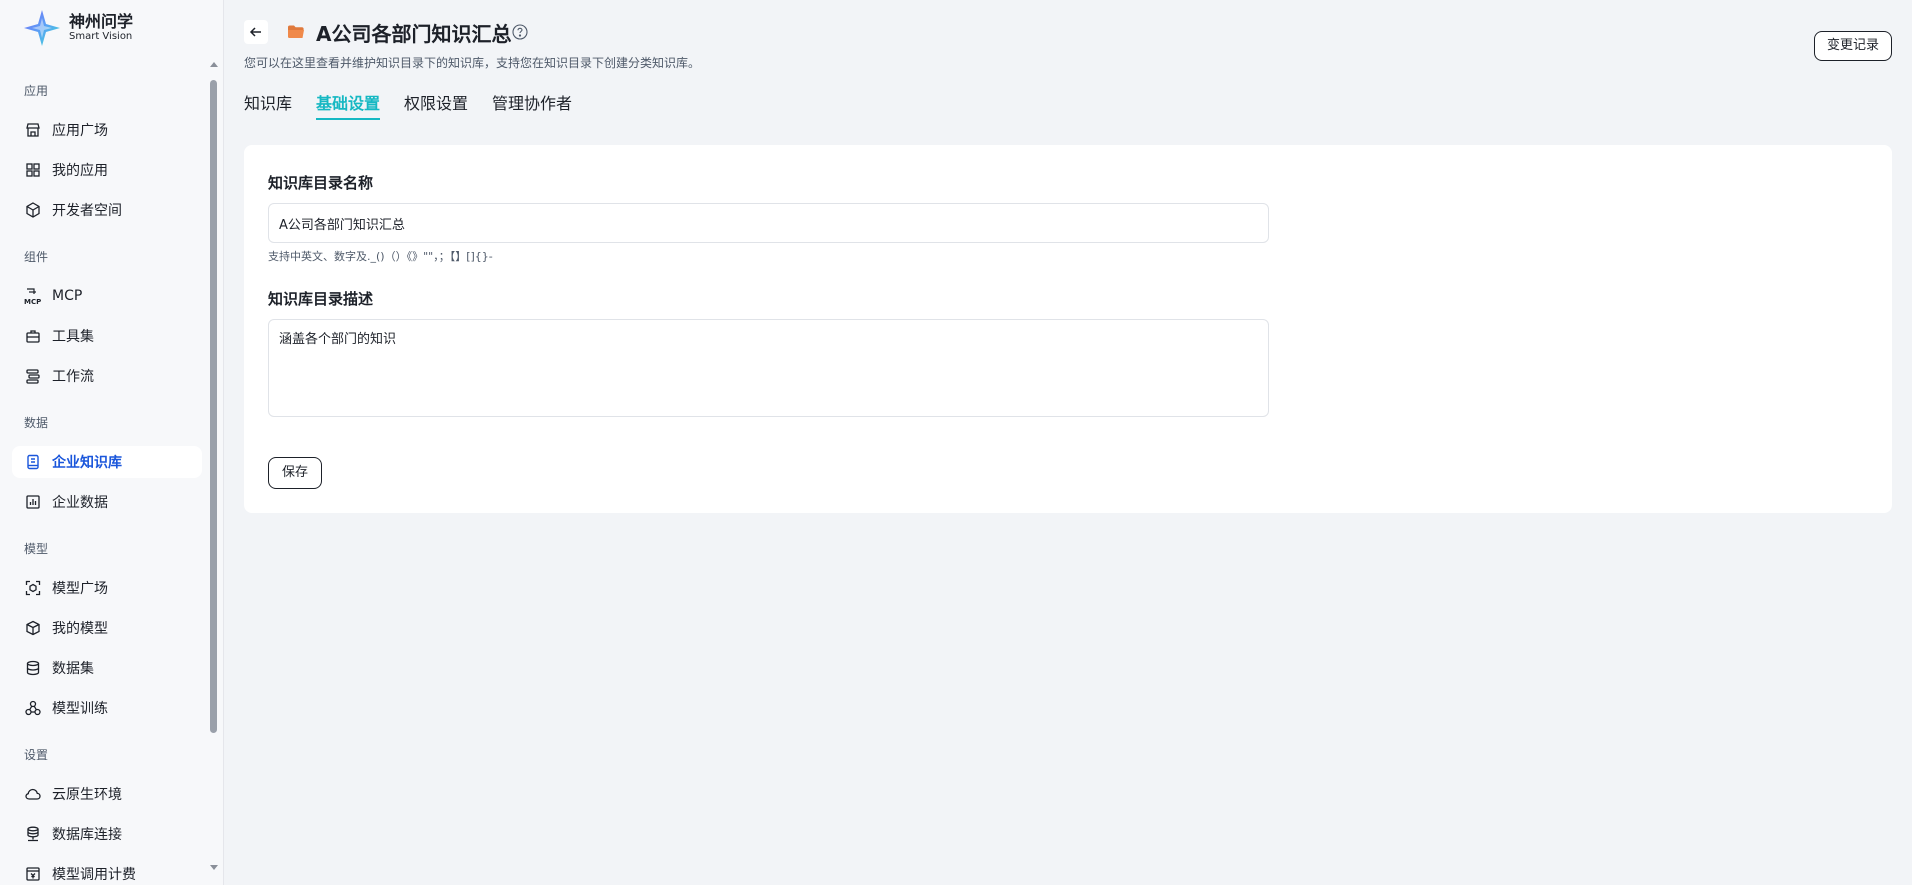  I want to click on folder-icon, so click(296, 32).